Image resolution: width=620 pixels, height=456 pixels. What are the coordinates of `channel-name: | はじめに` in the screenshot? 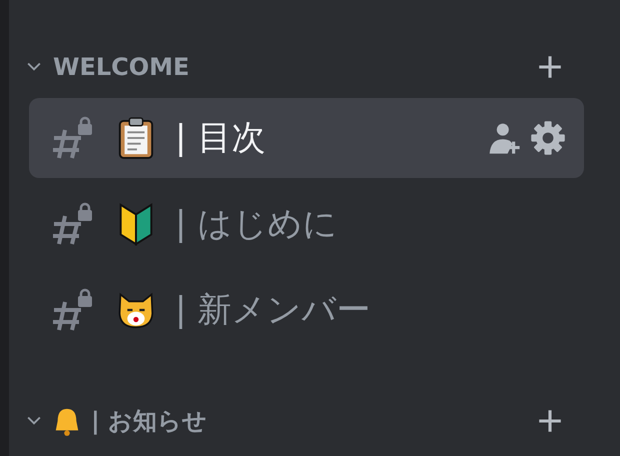 It's located at (256, 224).